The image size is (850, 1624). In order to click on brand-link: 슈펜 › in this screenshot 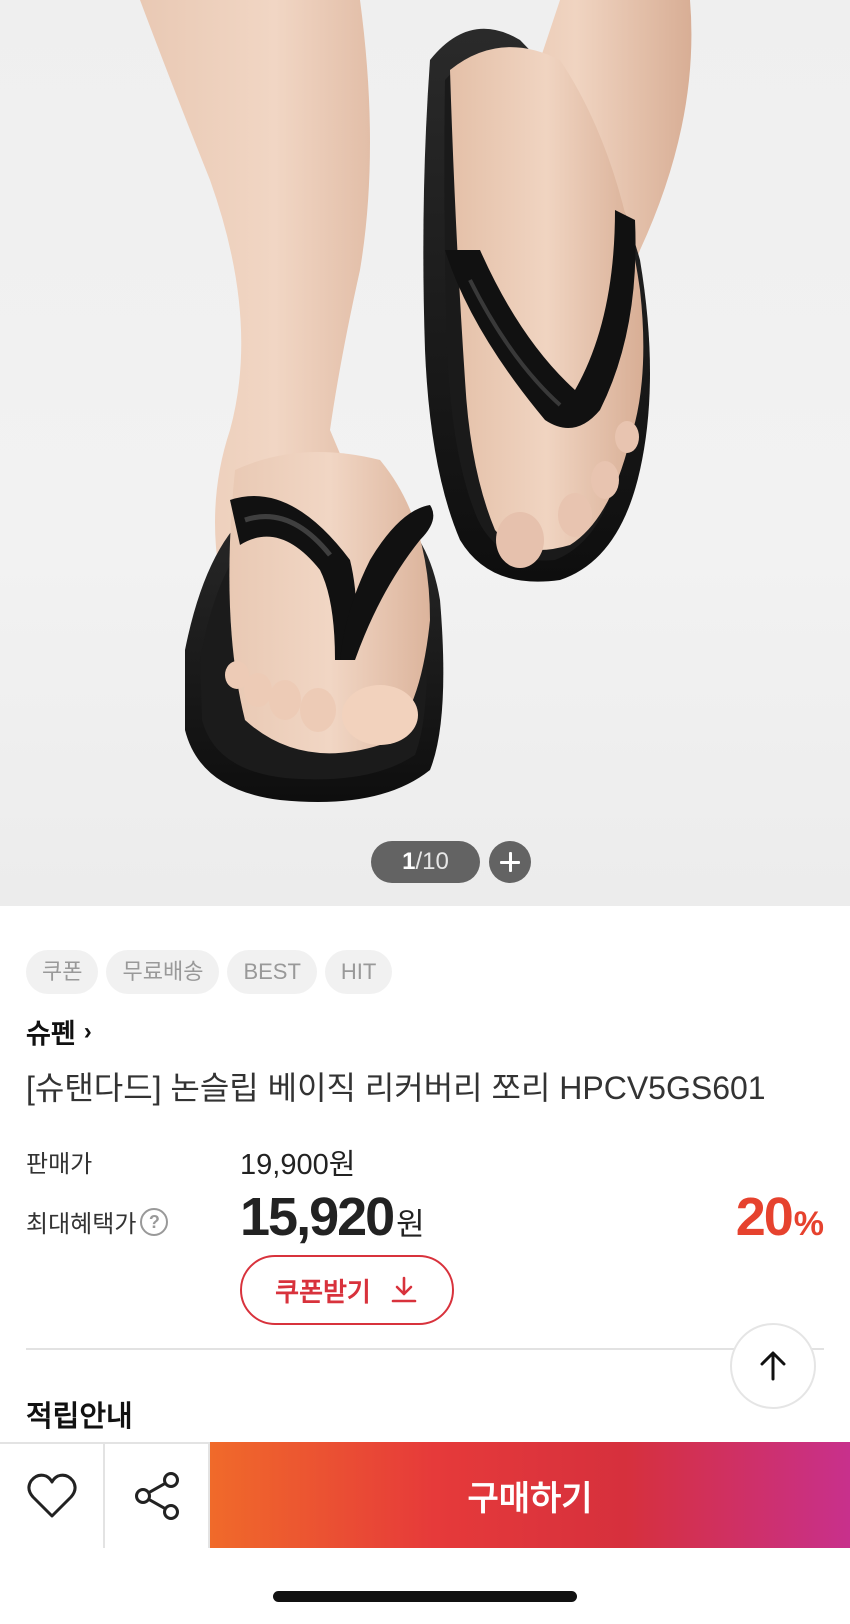, I will do `click(59, 1031)`.